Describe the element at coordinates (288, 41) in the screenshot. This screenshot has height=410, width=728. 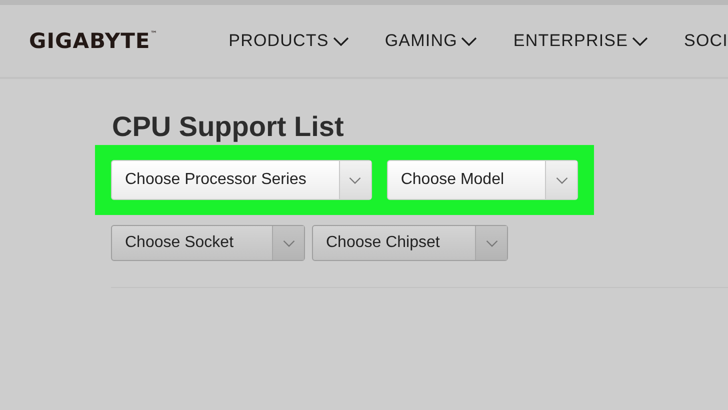
I see `nav-menu-item: PRODUCTS` at that location.